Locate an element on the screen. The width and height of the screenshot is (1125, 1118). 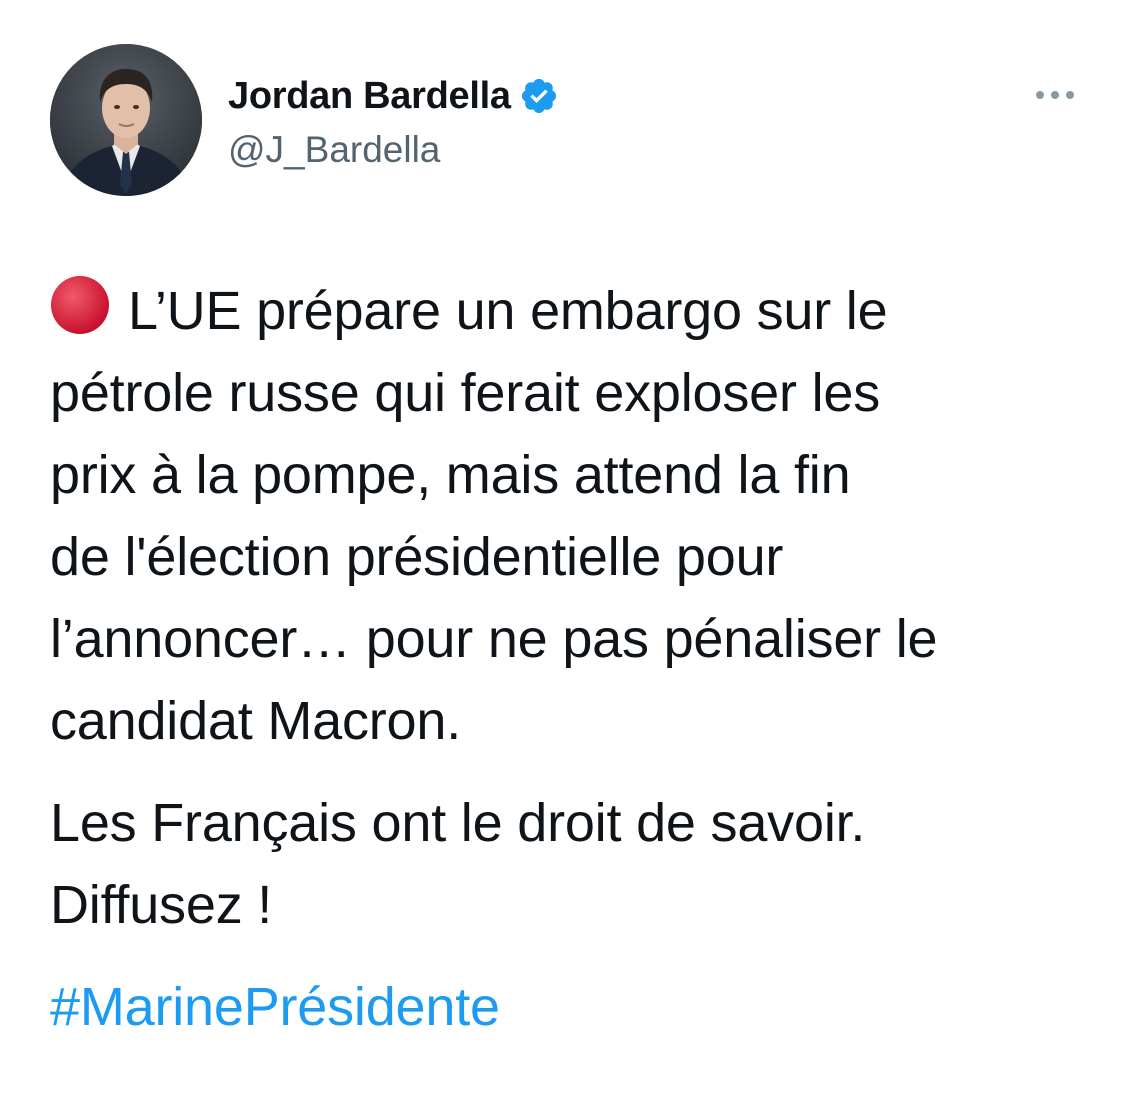
display-name-row: Jordan Bardella is located at coordinates (393, 96).